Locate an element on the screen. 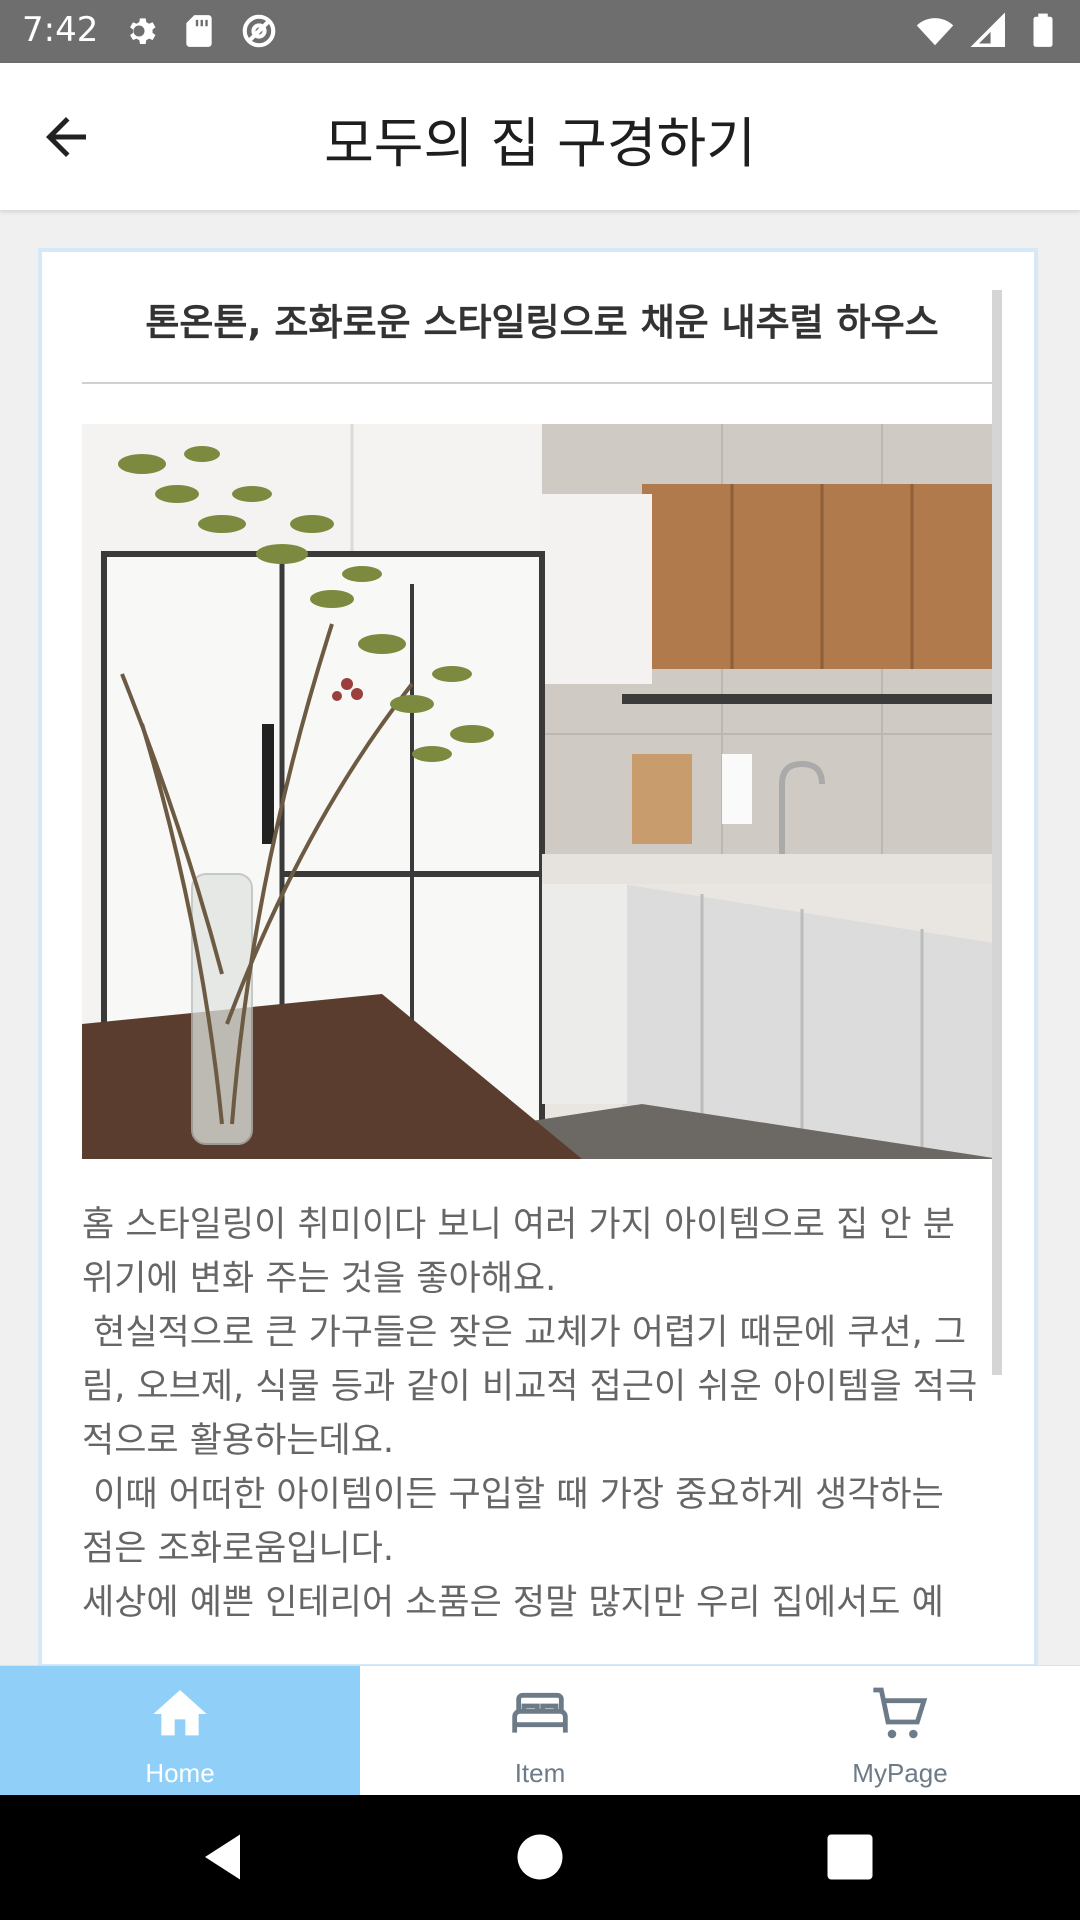 This screenshot has width=1080, height=1920. battery-icon is located at coordinates (1043, 30).